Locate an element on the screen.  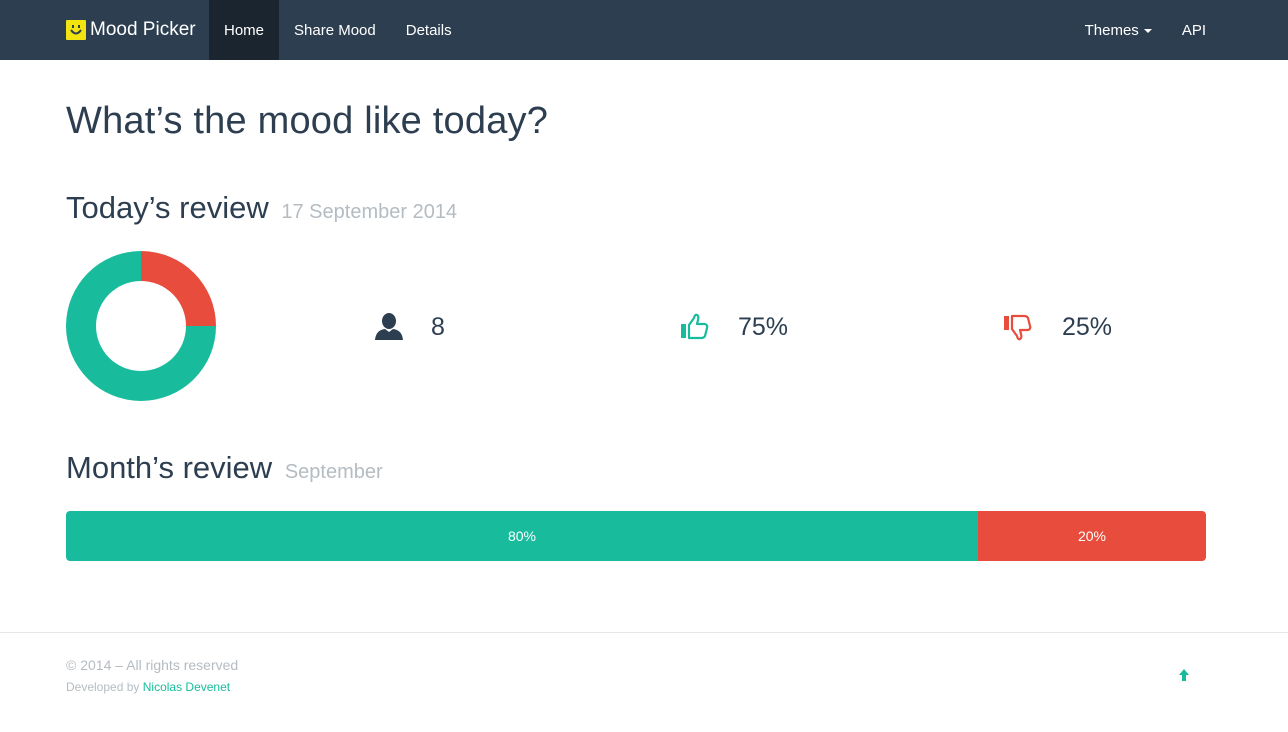
bad-percentage: 25% is located at coordinates (1087, 326).